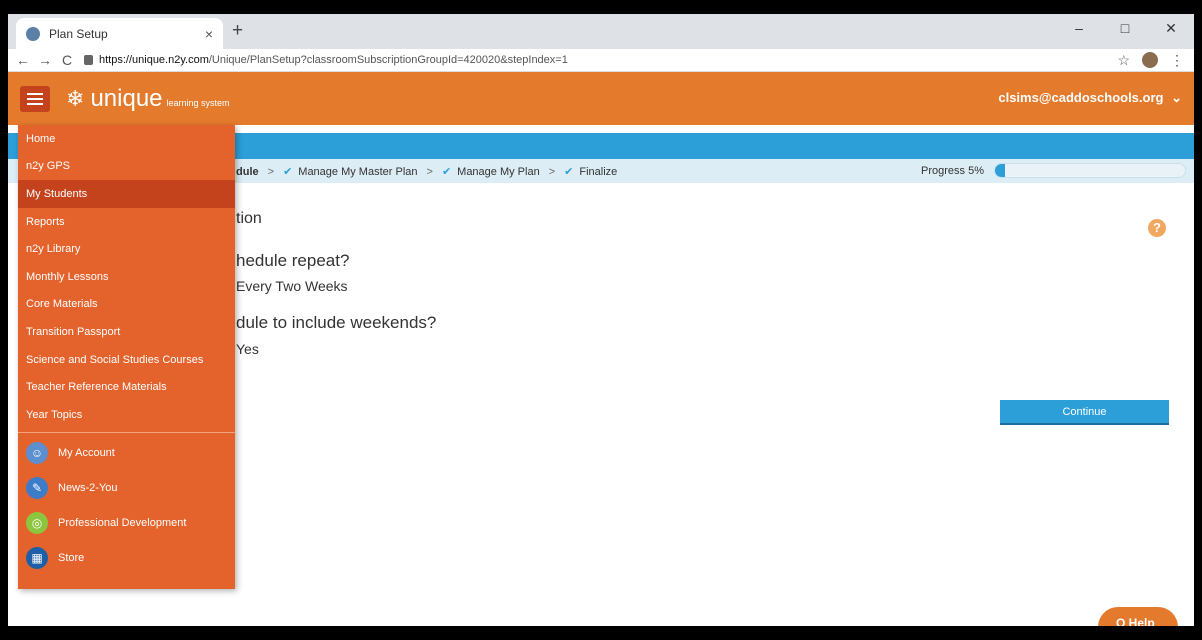  What do you see at coordinates (126, 222) in the screenshot?
I see `drawer-item-reports: Reports` at bounding box center [126, 222].